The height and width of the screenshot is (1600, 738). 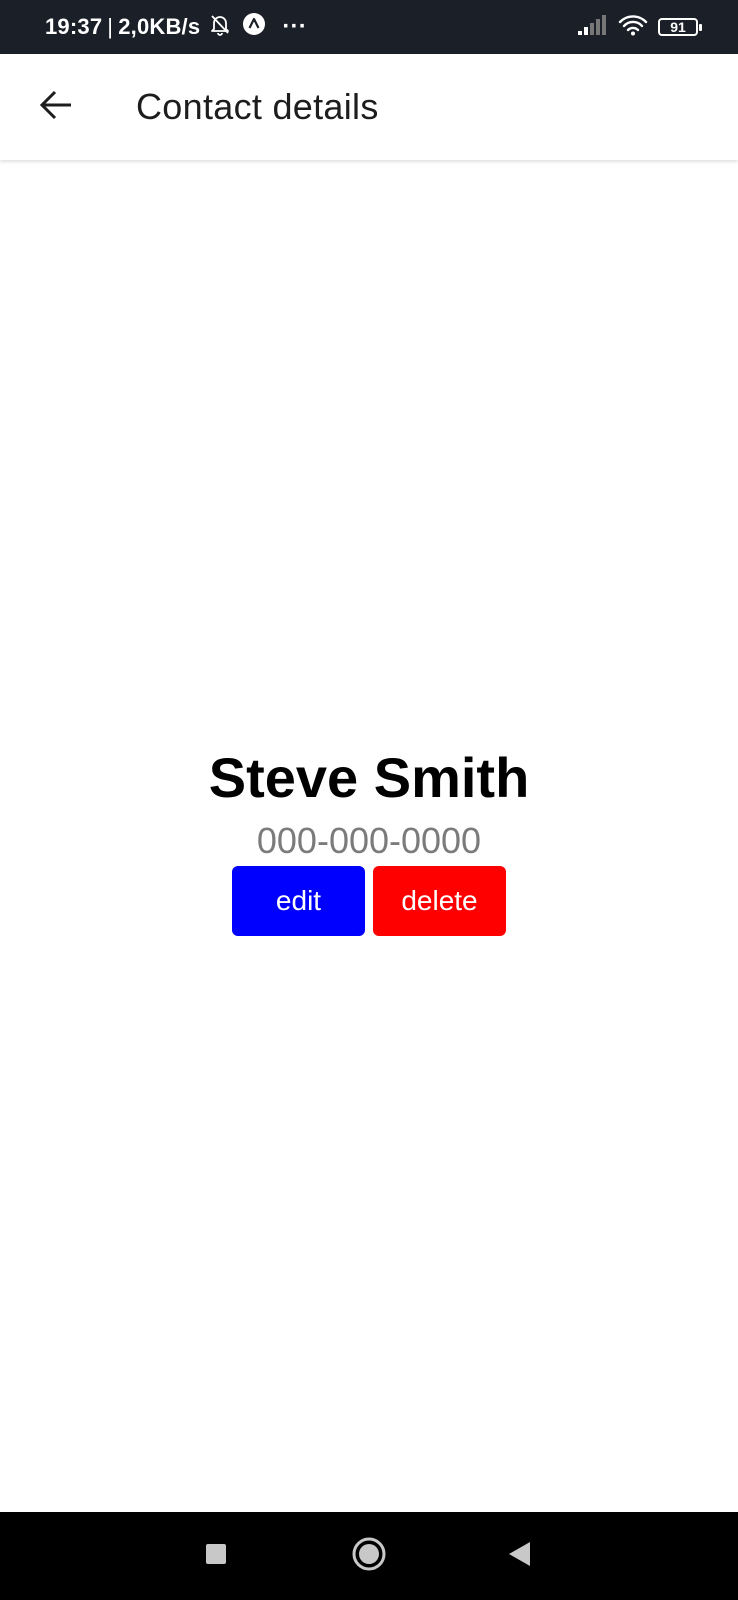 What do you see at coordinates (298, 901) in the screenshot?
I see `edit-button: edit` at bounding box center [298, 901].